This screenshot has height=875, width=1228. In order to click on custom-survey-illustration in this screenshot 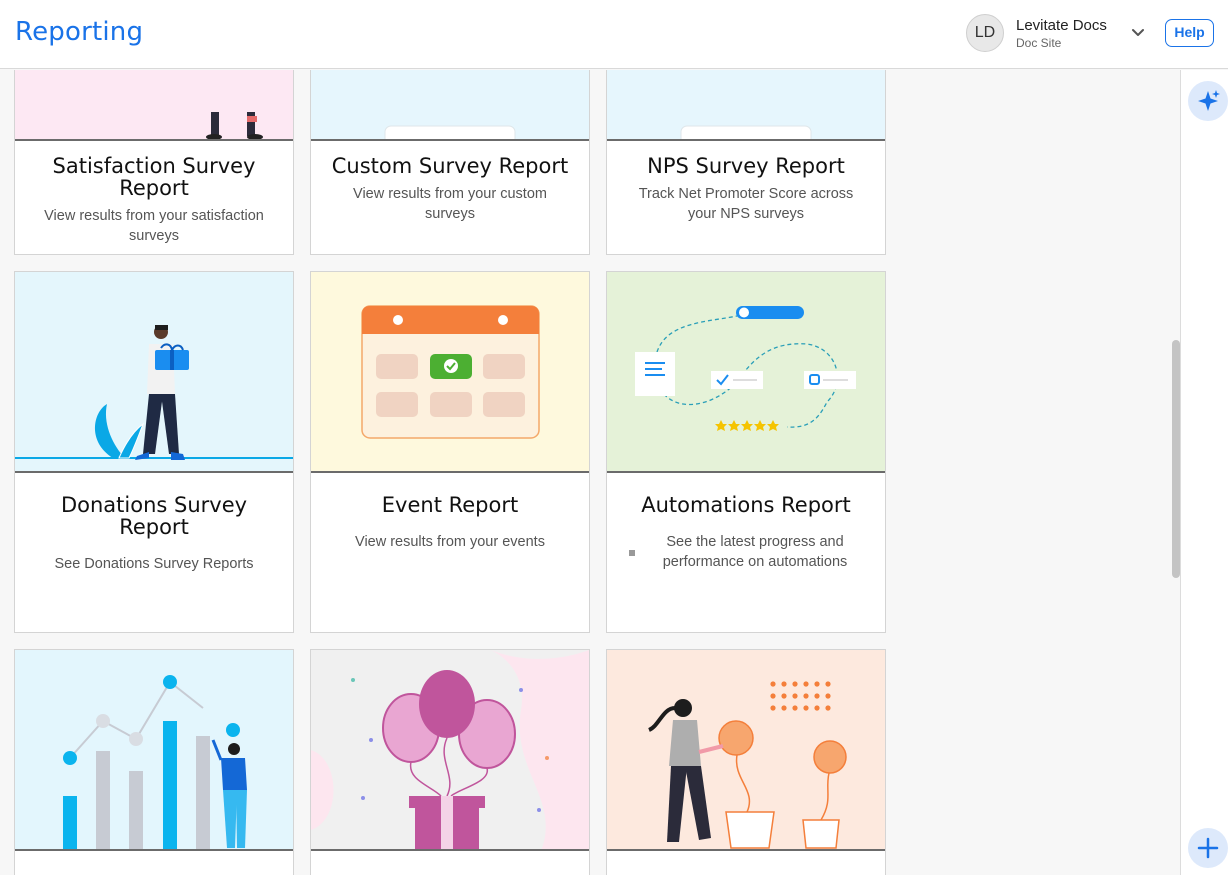, I will do `click(450, 105)`.